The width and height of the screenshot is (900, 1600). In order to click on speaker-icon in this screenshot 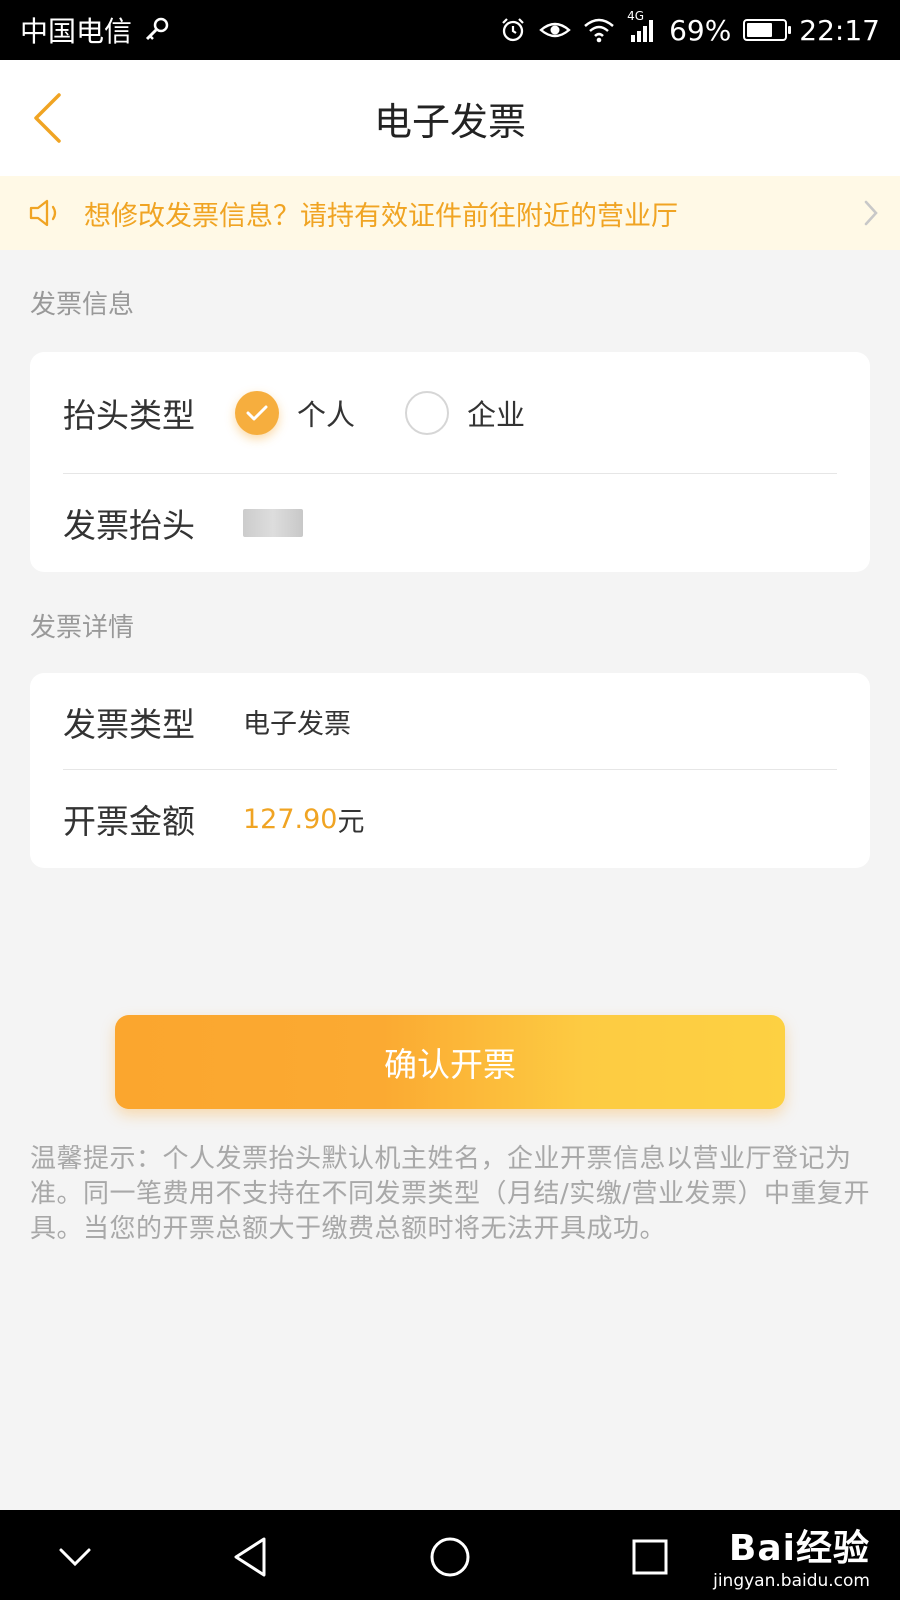, I will do `click(43, 213)`.